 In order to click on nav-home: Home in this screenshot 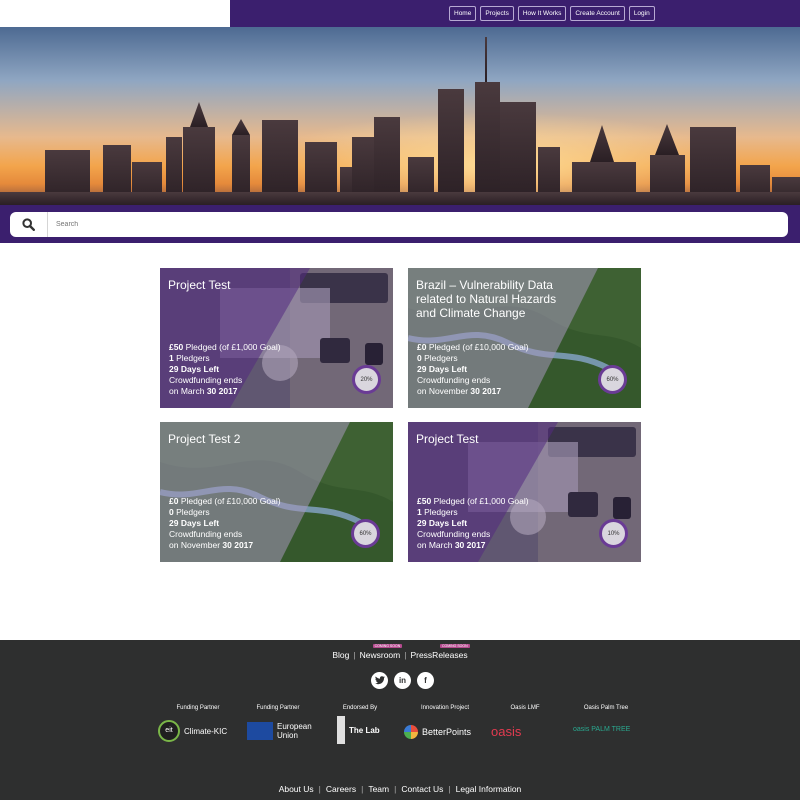, I will do `click(463, 13)`.